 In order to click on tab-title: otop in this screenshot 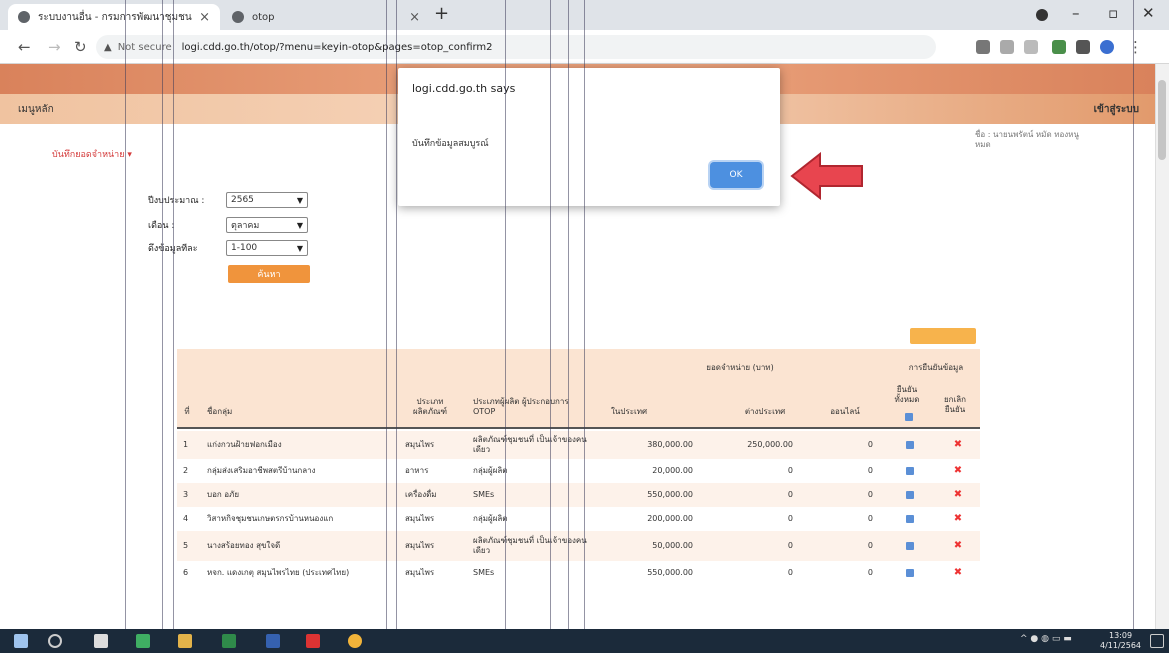, I will do `click(263, 17)`.